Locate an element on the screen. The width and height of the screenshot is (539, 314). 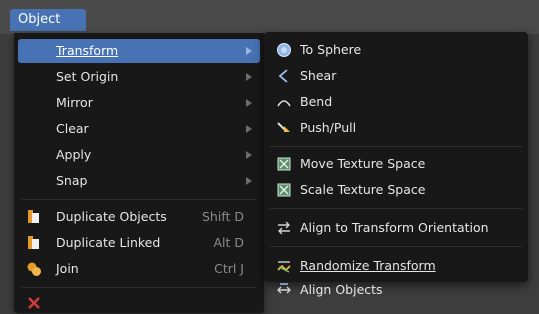
menu-item-clear: Clear is located at coordinates (139, 129).